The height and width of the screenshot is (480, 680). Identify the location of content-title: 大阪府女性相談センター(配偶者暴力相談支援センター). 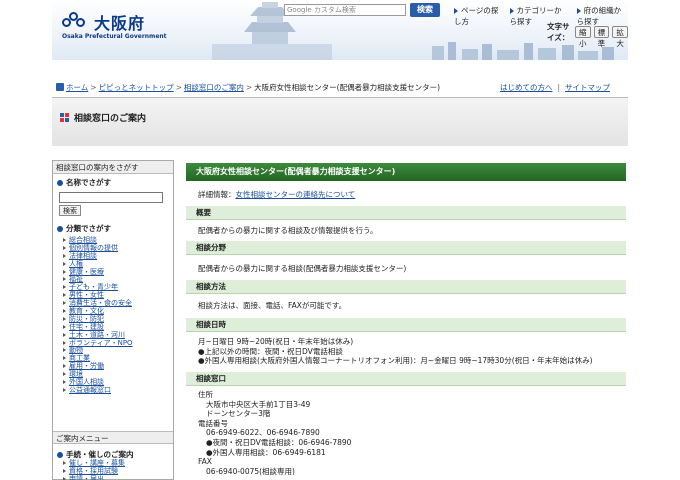
(406, 172).